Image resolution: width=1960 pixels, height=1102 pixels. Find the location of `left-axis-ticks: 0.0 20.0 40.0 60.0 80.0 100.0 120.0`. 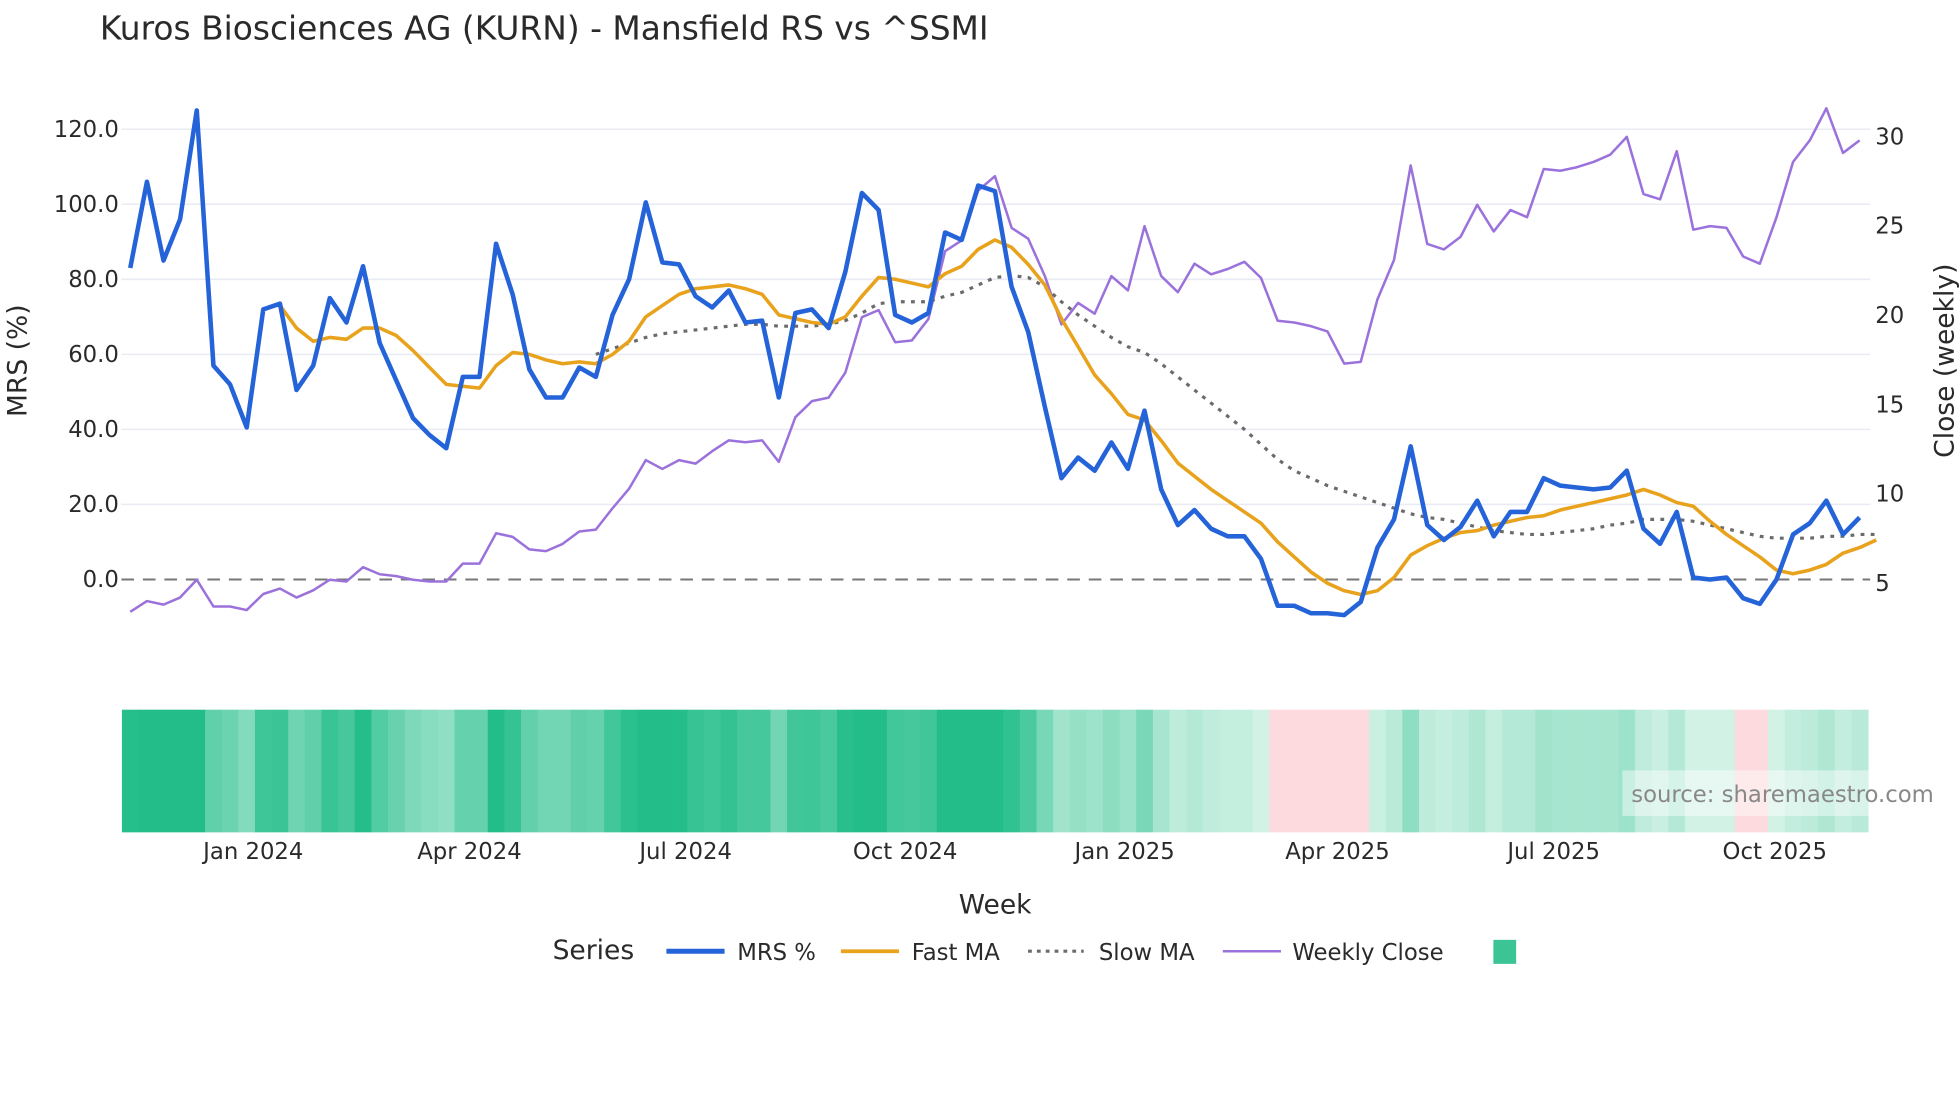

left-axis-ticks: 0.0 20.0 40.0 60.0 80.0 100.0 120.0 is located at coordinates (86, 355).